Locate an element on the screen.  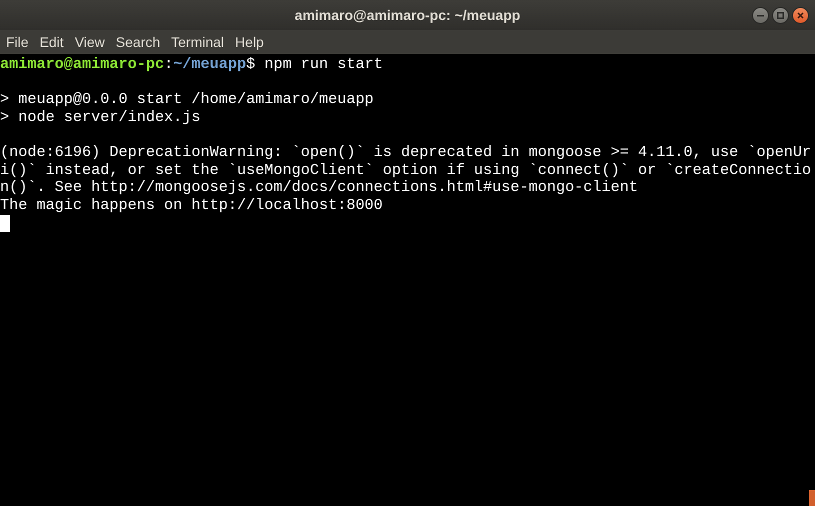
minimize-icon is located at coordinates (760, 15).